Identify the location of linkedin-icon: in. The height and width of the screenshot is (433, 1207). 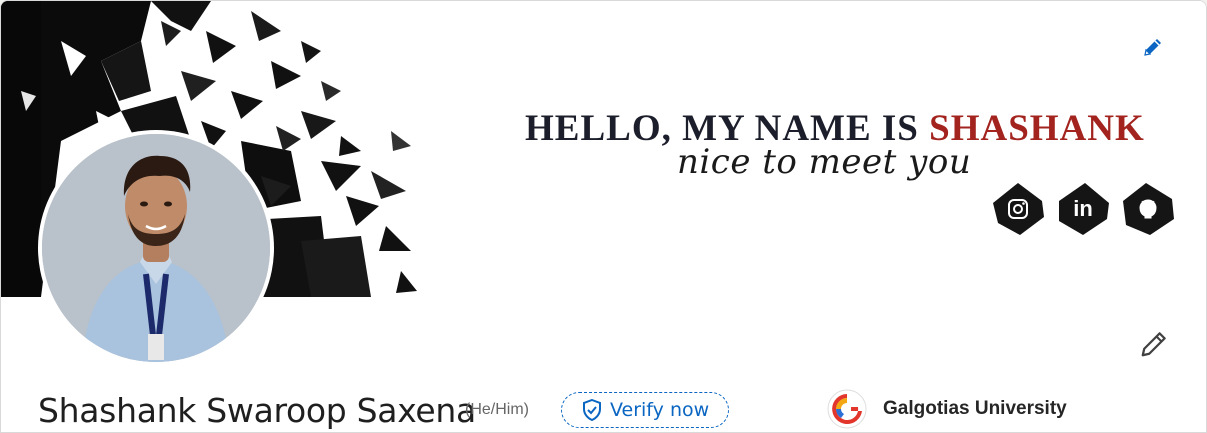
(1083, 209).